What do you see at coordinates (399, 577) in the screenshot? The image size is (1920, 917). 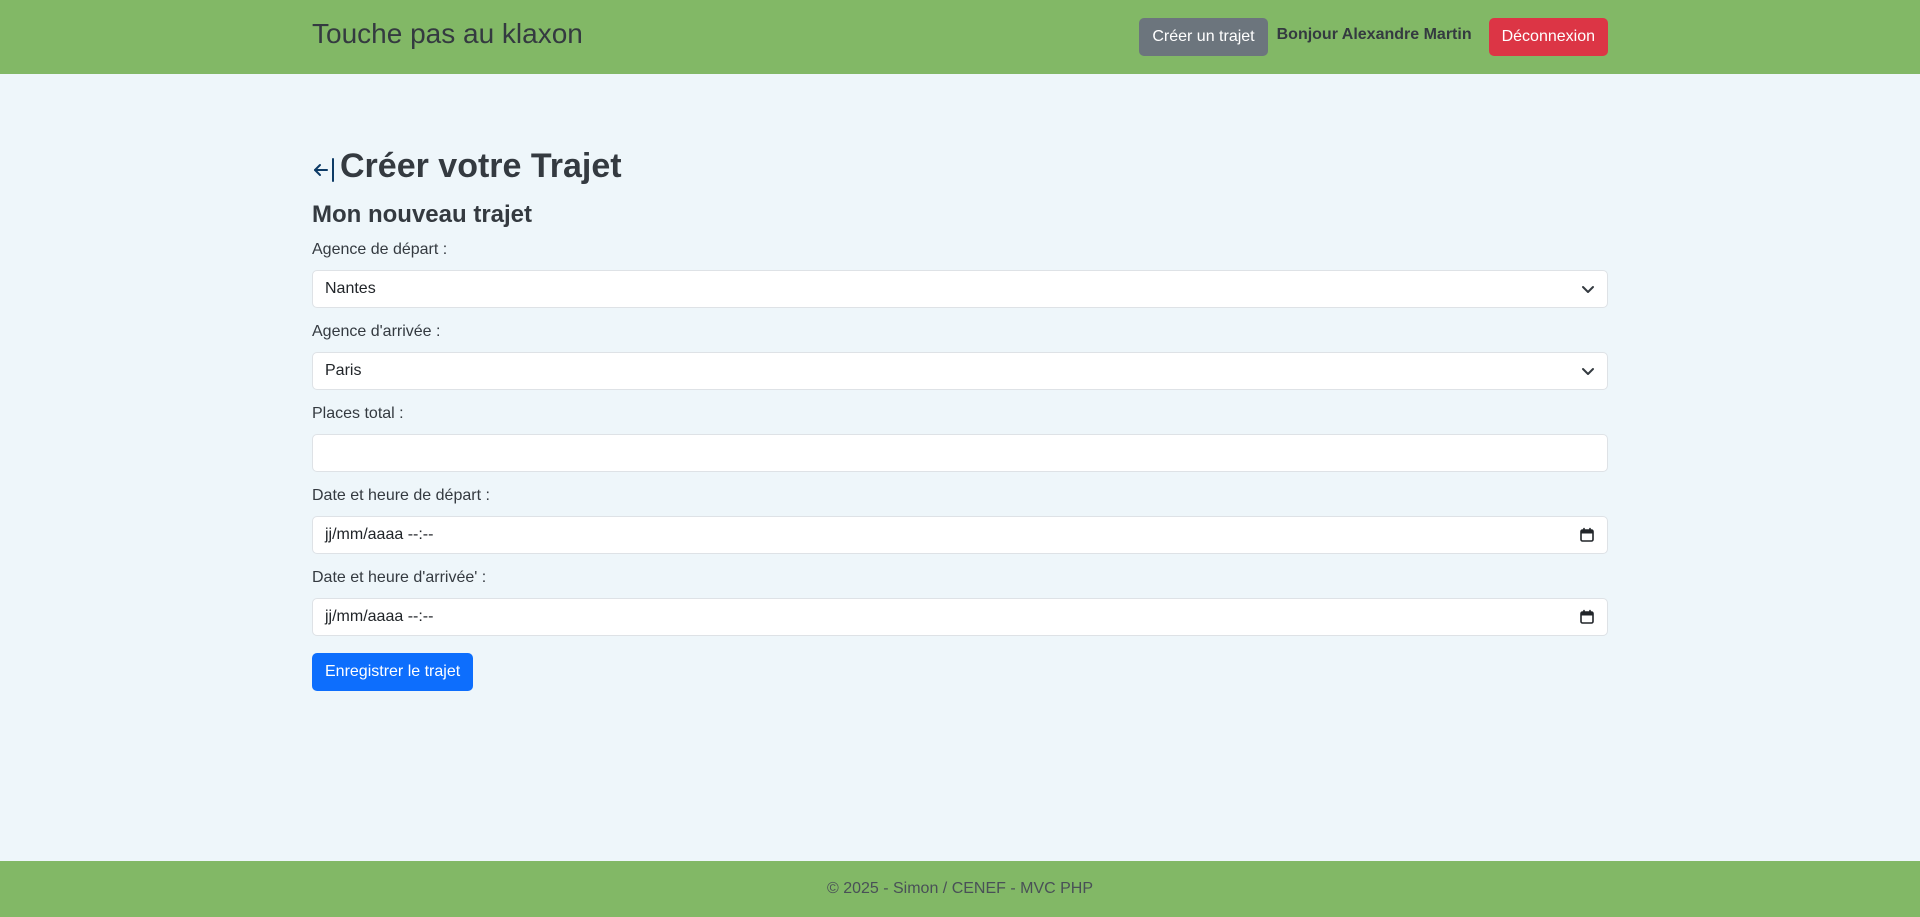 I see `arrival-datetime-label: Date et heure d'arrivée' :` at bounding box center [399, 577].